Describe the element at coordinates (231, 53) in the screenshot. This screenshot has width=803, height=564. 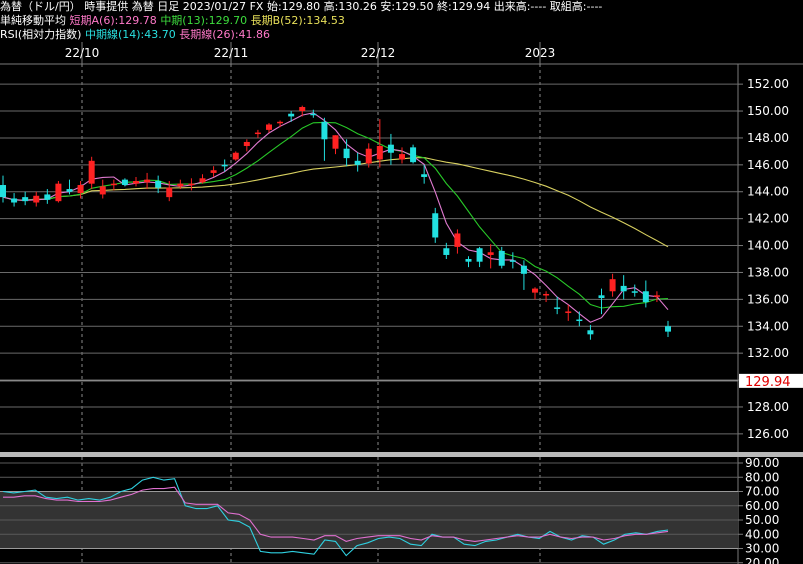
I see `x-tick-label: 22/11` at that location.